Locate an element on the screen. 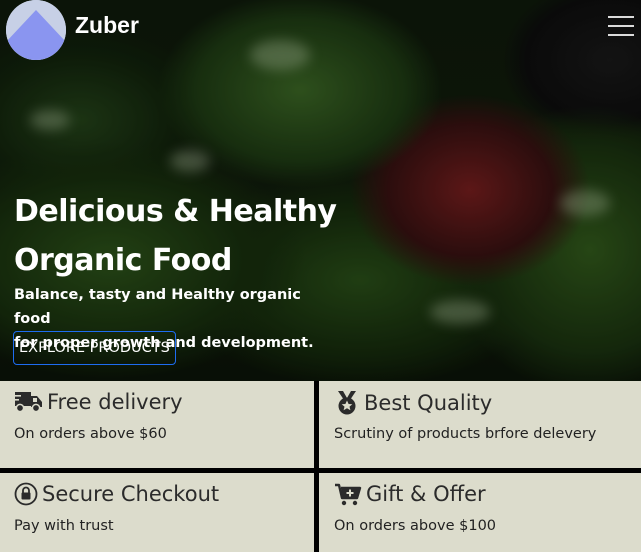  brand-name: Zuber is located at coordinates (107, 25).